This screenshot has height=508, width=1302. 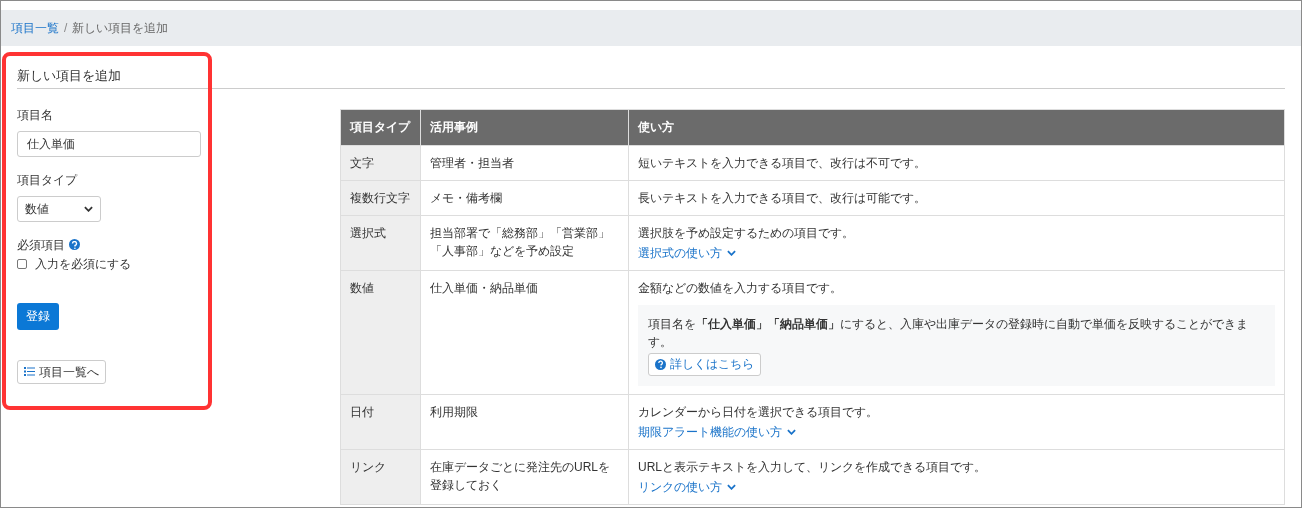 What do you see at coordinates (740, 288) in the screenshot?
I see `usage-text: 金額などの数値を入力する項目です。` at bounding box center [740, 288].